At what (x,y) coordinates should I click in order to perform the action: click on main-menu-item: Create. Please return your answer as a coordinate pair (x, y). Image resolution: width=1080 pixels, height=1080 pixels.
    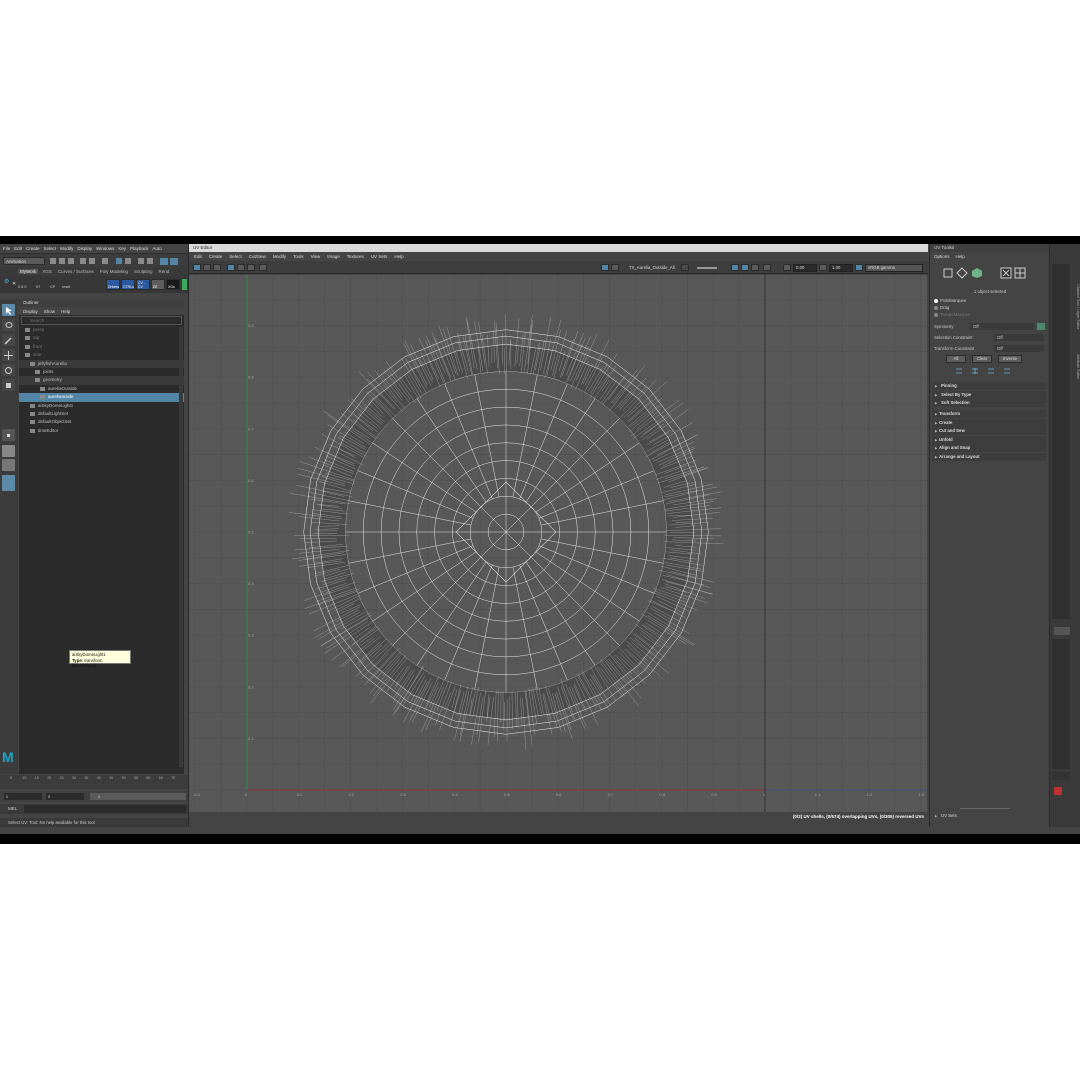
    Looking at the image, I should click on (33, 248).